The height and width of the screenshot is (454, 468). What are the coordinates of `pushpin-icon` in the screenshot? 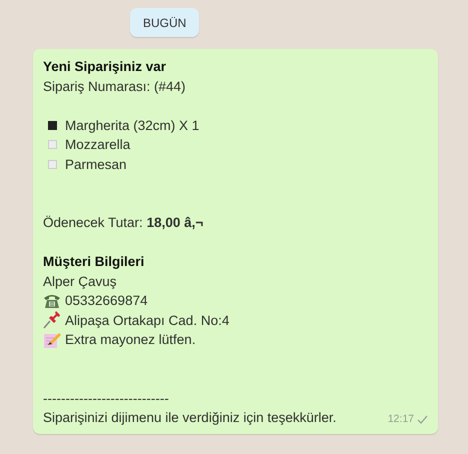 It's located at (52, 320).